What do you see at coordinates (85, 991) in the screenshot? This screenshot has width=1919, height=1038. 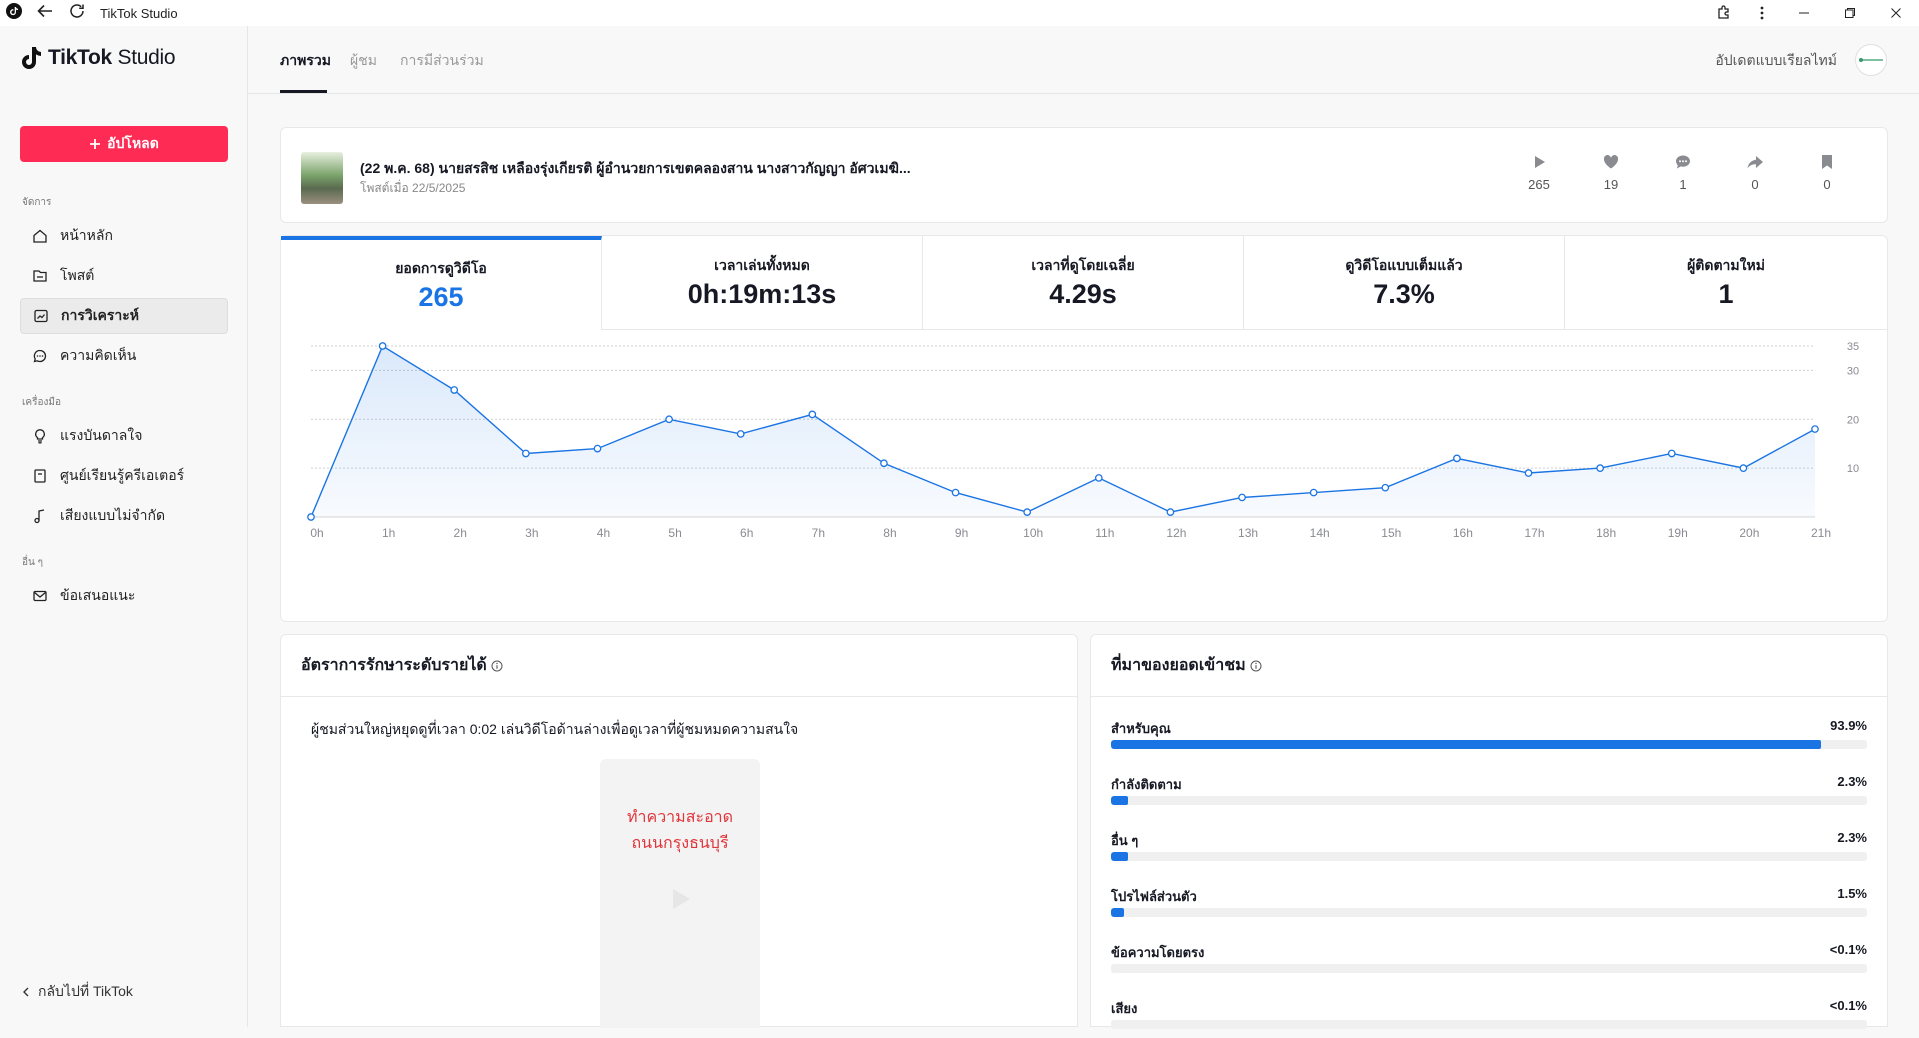 I see `back-to-tiktok-label: กลับไปที่ TikTok` at bounding box center [85, 991].